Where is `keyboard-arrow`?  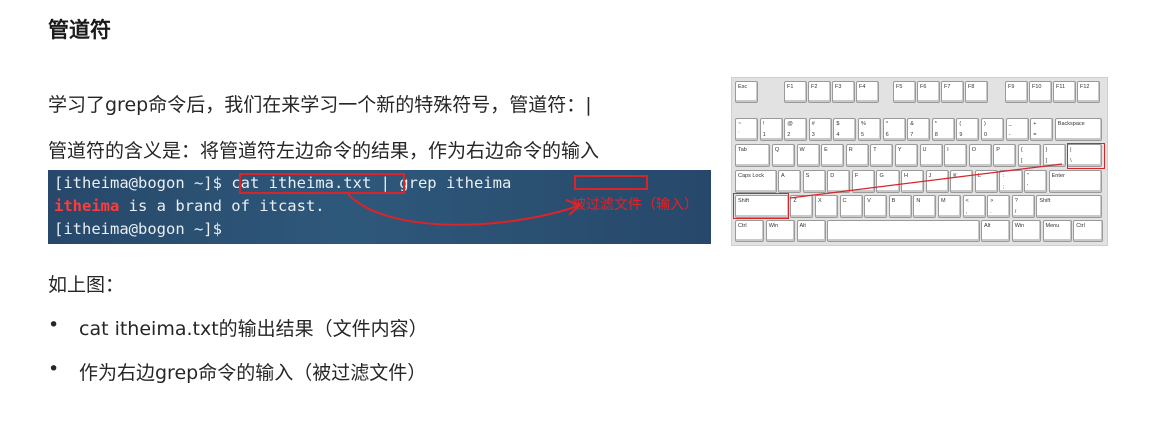
keyboard-arrow is located at coordinates (926, 181).